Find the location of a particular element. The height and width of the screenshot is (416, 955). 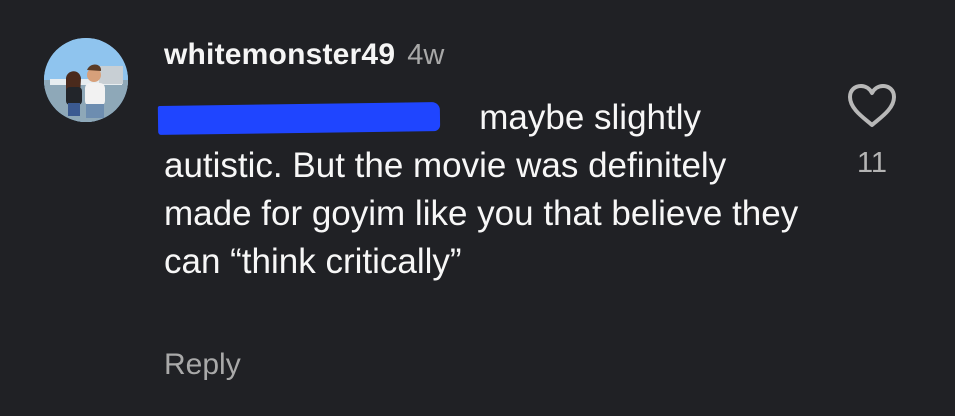

like-button is located at coordinates (872, 106).